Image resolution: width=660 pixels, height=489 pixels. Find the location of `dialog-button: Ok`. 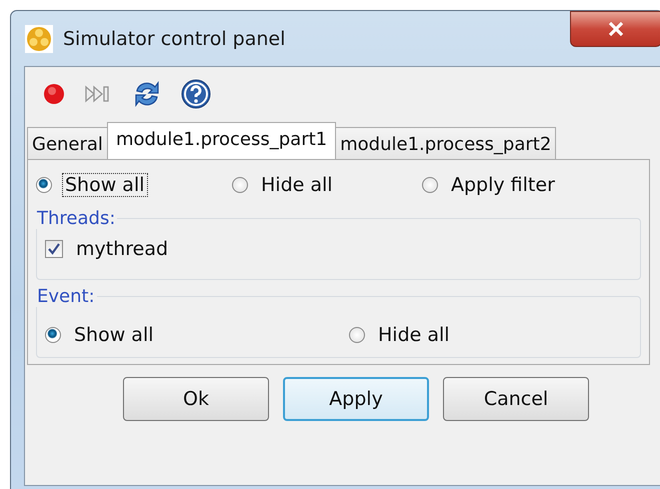

dialog-button: Ok is located at coordinates (196, 399).